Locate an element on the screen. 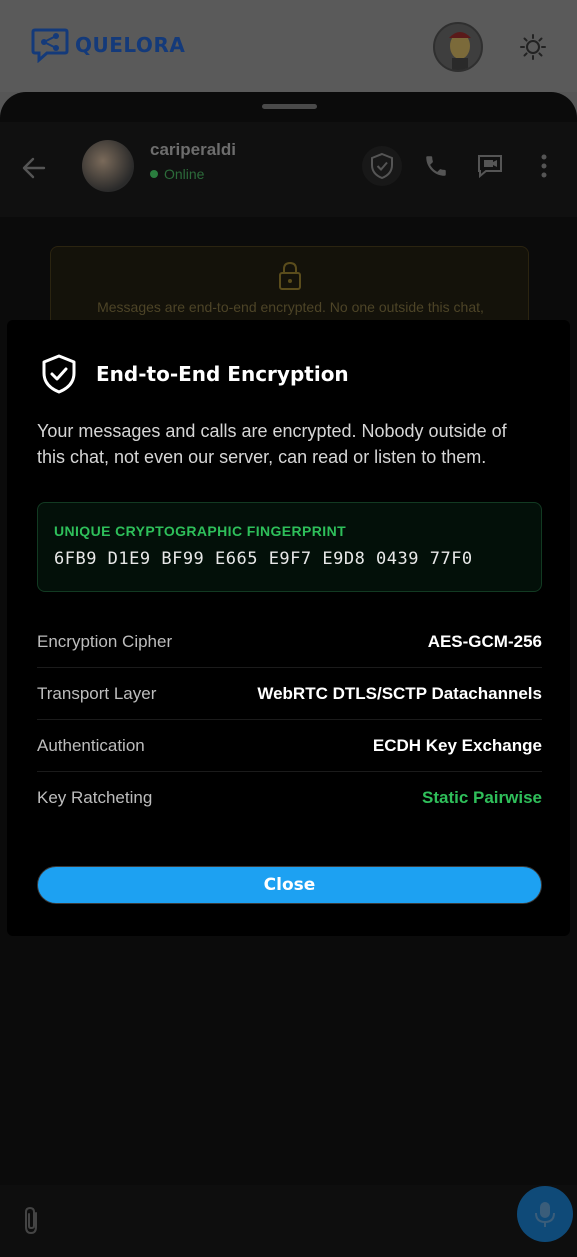 The image size is (577, 1257). detail-label: Key Ratcheting is located at coordinates (95, 797).